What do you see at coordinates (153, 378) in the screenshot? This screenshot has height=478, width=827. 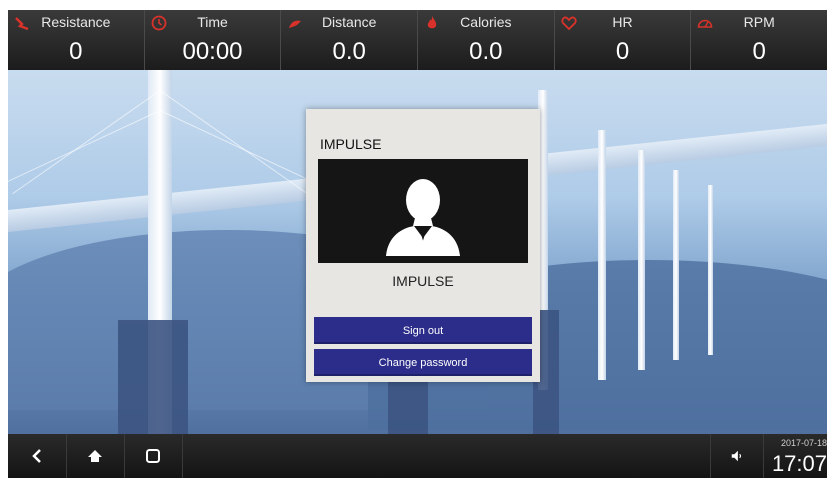 I see `bridge-pillar` at bounding box center [153, 378].